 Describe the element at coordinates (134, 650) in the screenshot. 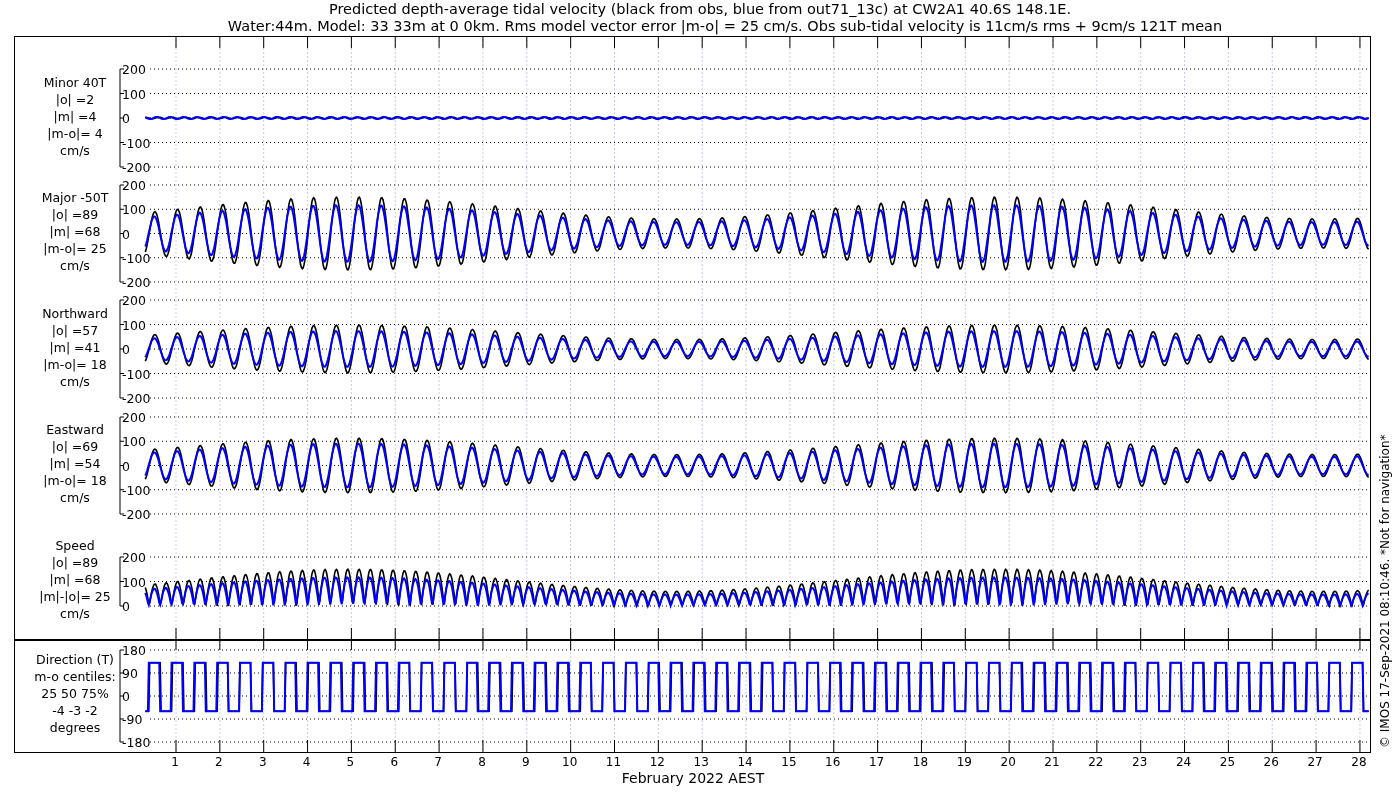

I see `y-tick-label: 180` at that location.